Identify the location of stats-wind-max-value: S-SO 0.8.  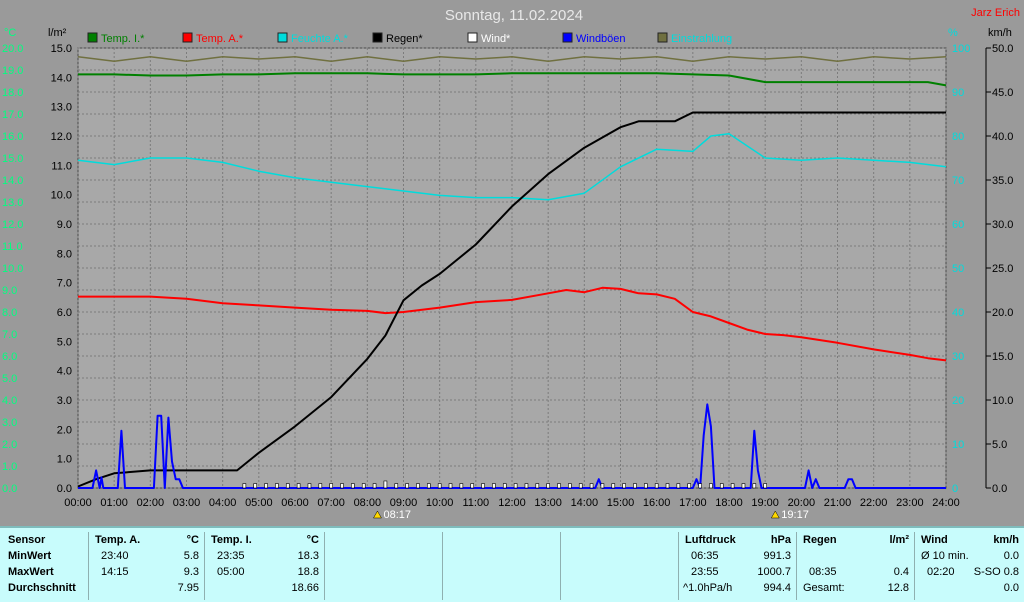
(996, 572).